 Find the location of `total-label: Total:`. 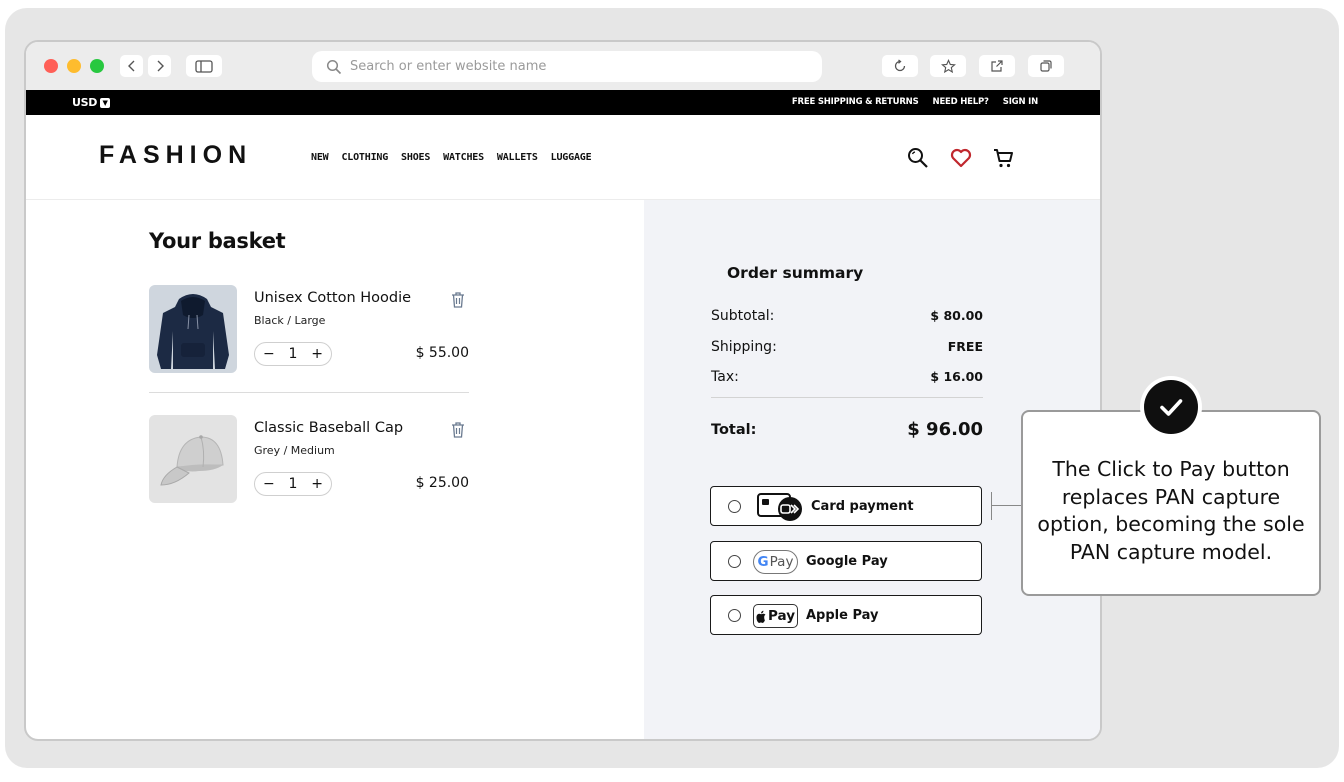

total-label: Total: is located at coordinates (734, 429).